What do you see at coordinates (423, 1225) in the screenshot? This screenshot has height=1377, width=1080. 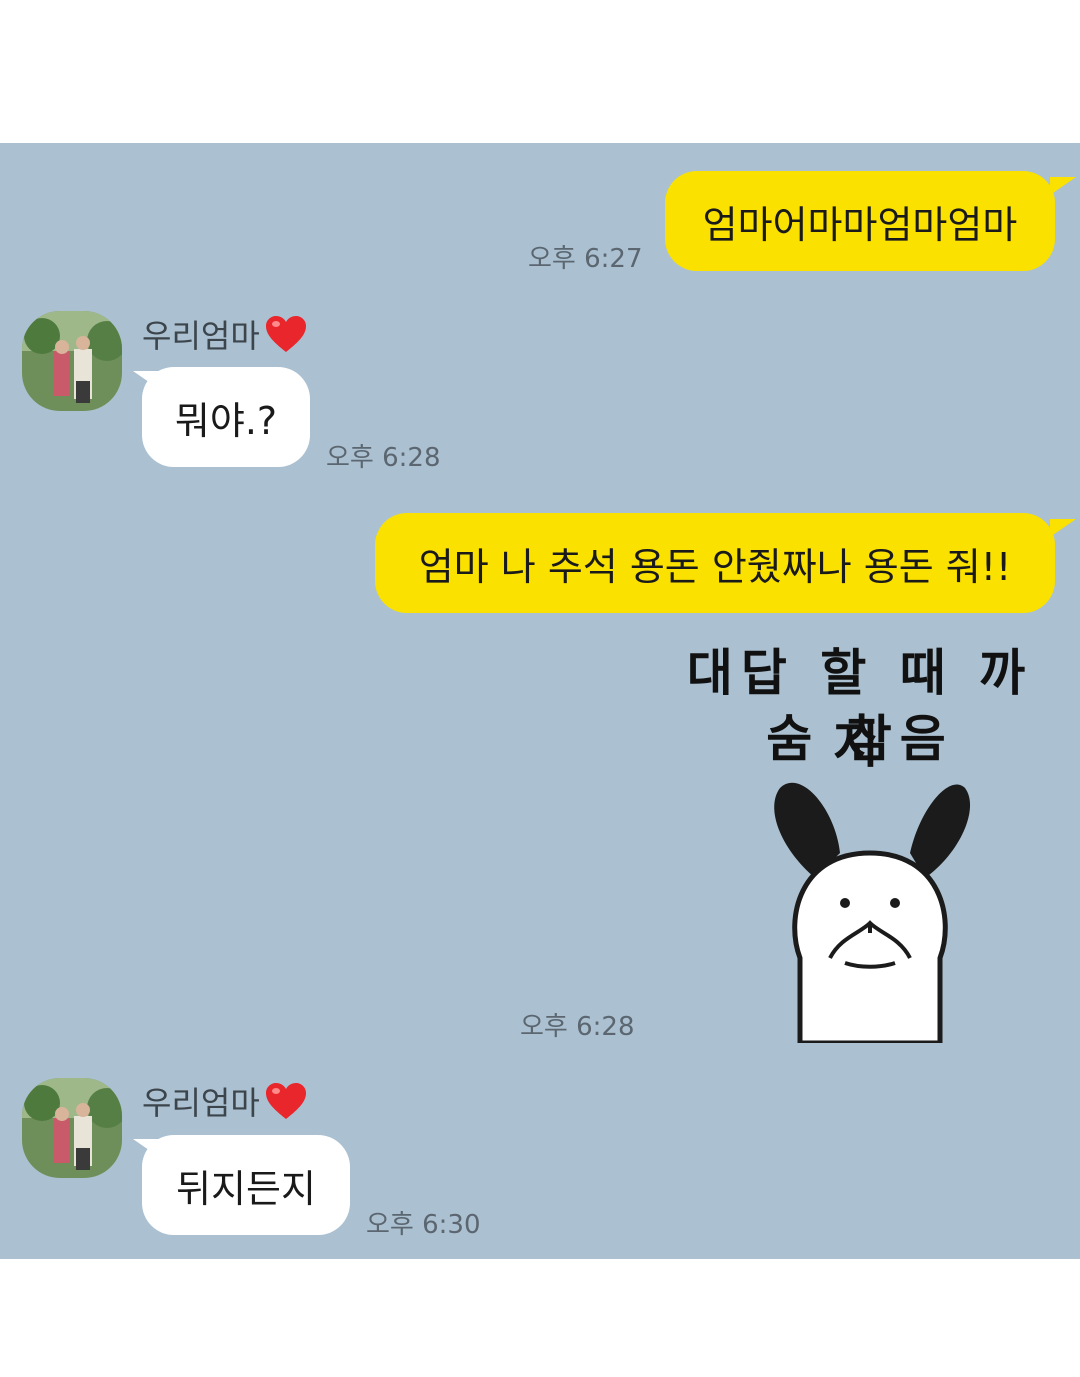 I see `message-time: 오후 6:30` at bounding box center [423, 1225].